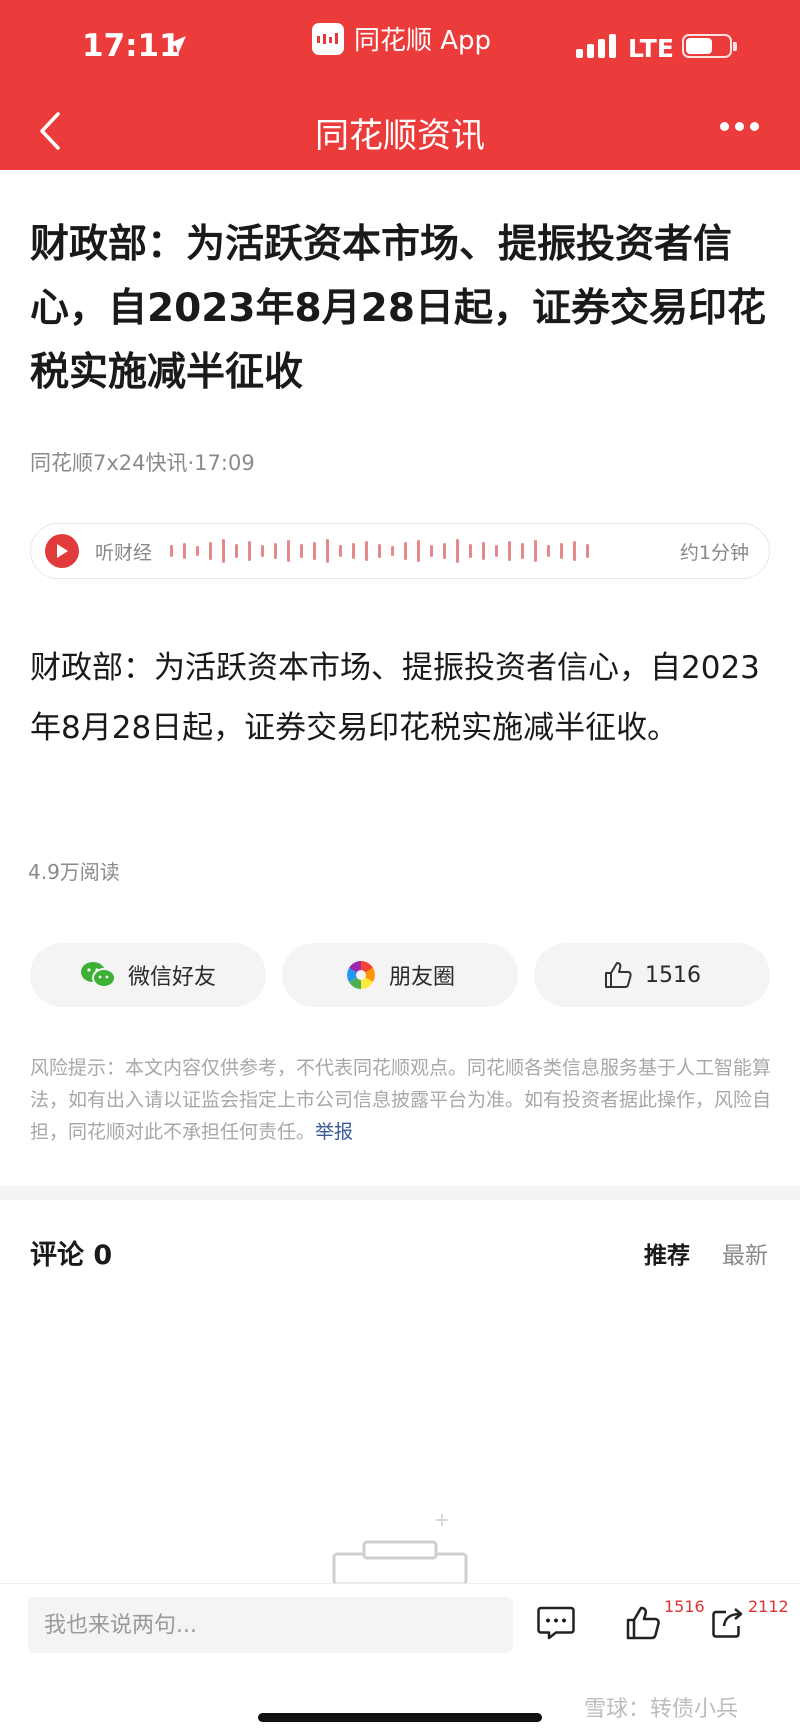  What do you see at coordinates (177, 45) in the screenshot?
I see `location-arrow-icon` at bounding box center [177, 45].